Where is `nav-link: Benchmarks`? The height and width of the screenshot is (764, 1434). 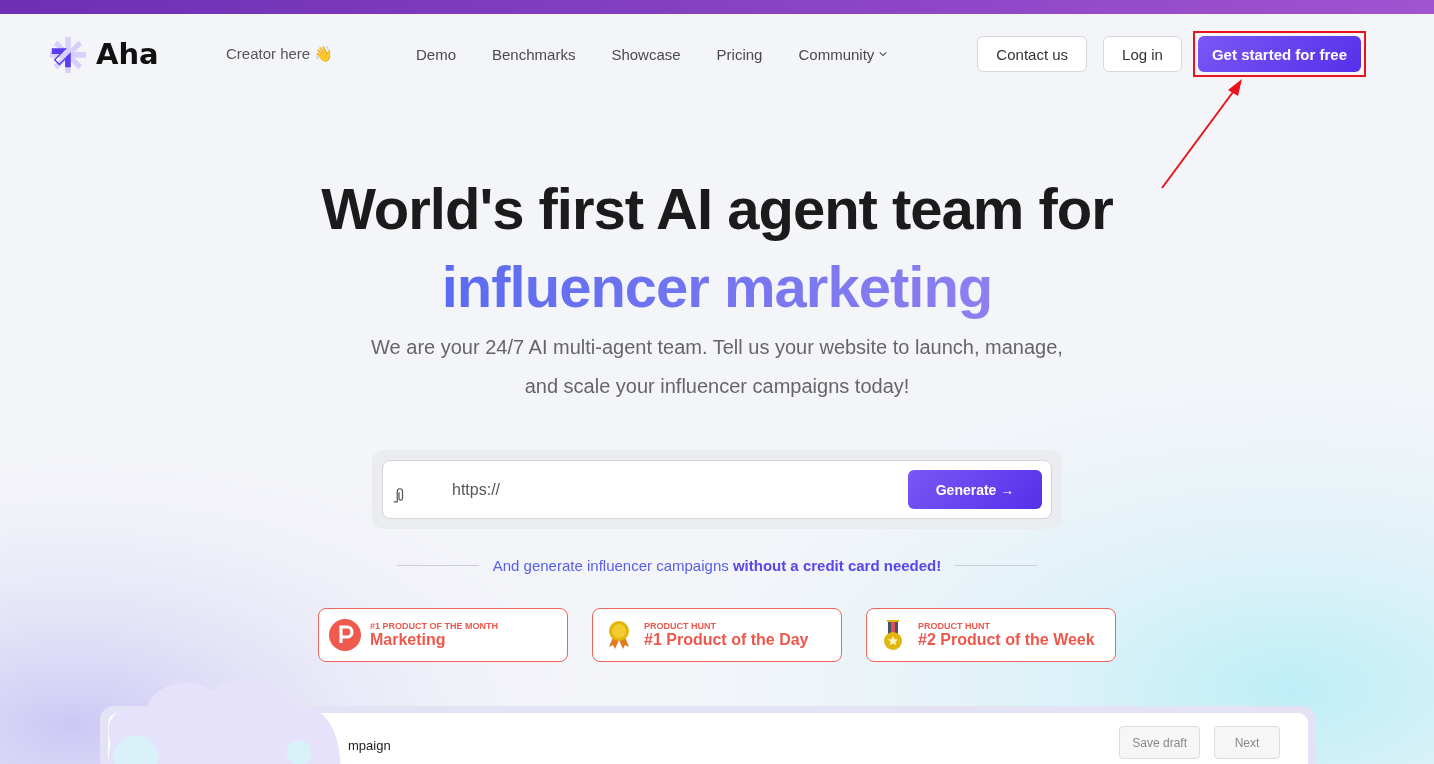 nav-link: Benchmarks is located at coordinates (534, 54).